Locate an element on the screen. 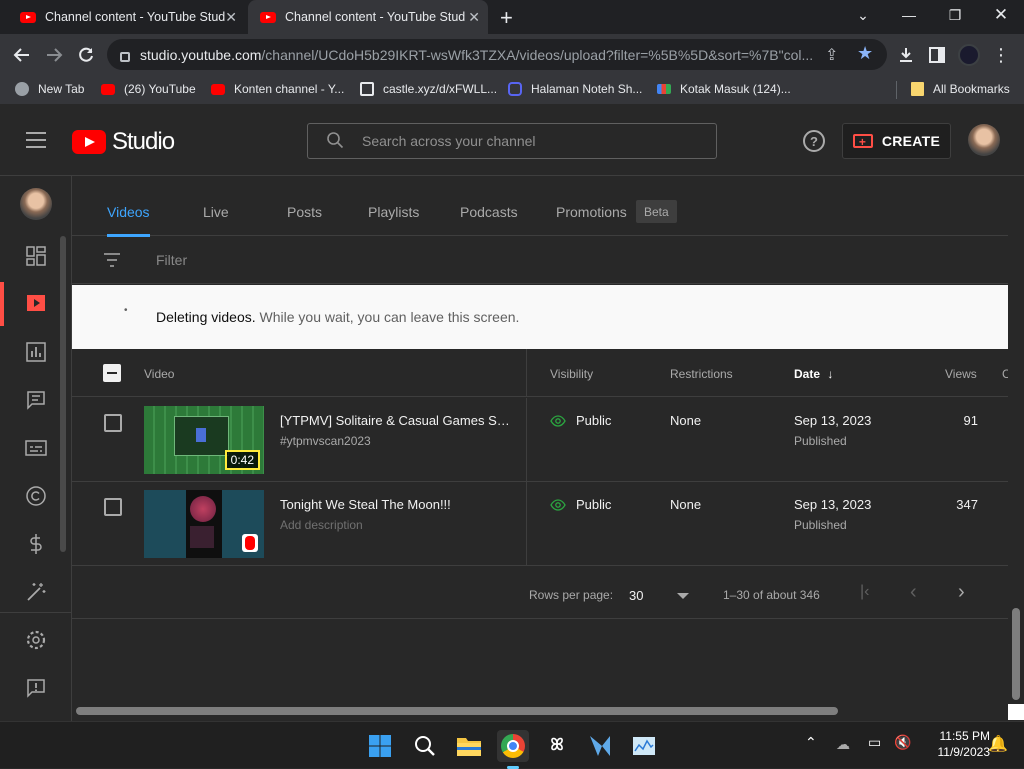 The height and width of the screenshot is (769, 1024). clock: 11:55 PM 11/9/2023 is located at coordinates (955, 744).